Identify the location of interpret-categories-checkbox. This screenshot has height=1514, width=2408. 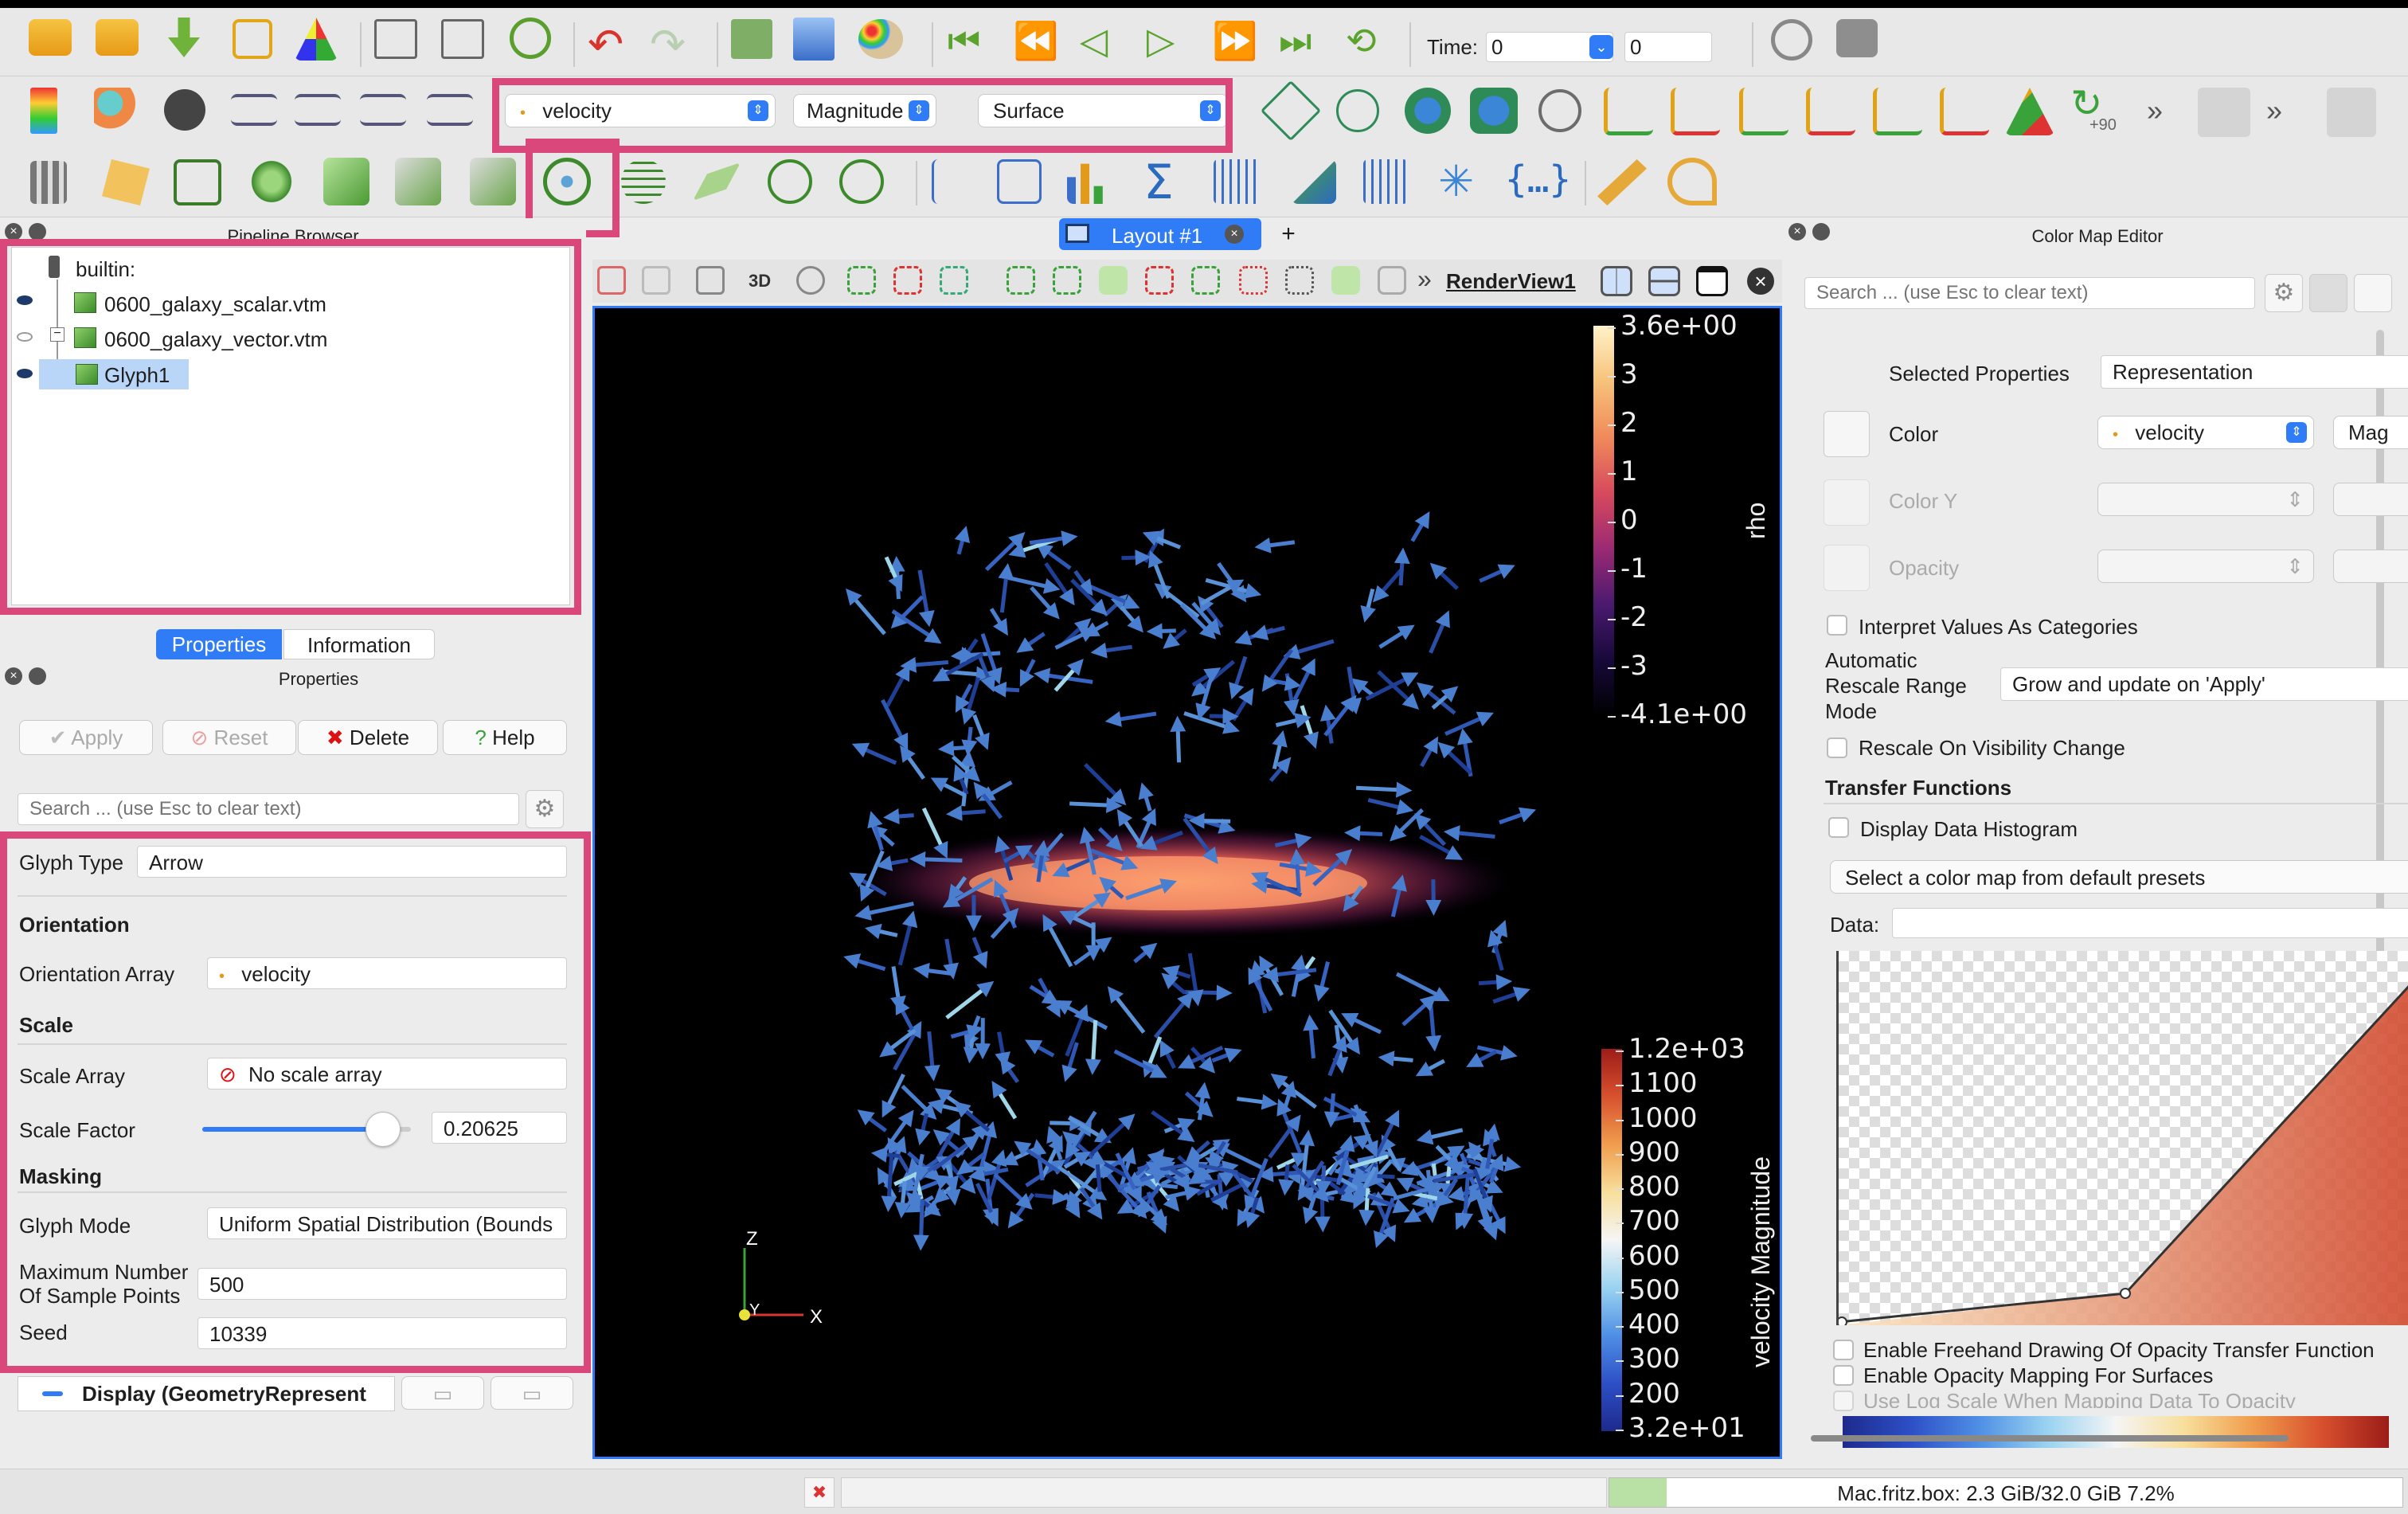
(1837, 625).